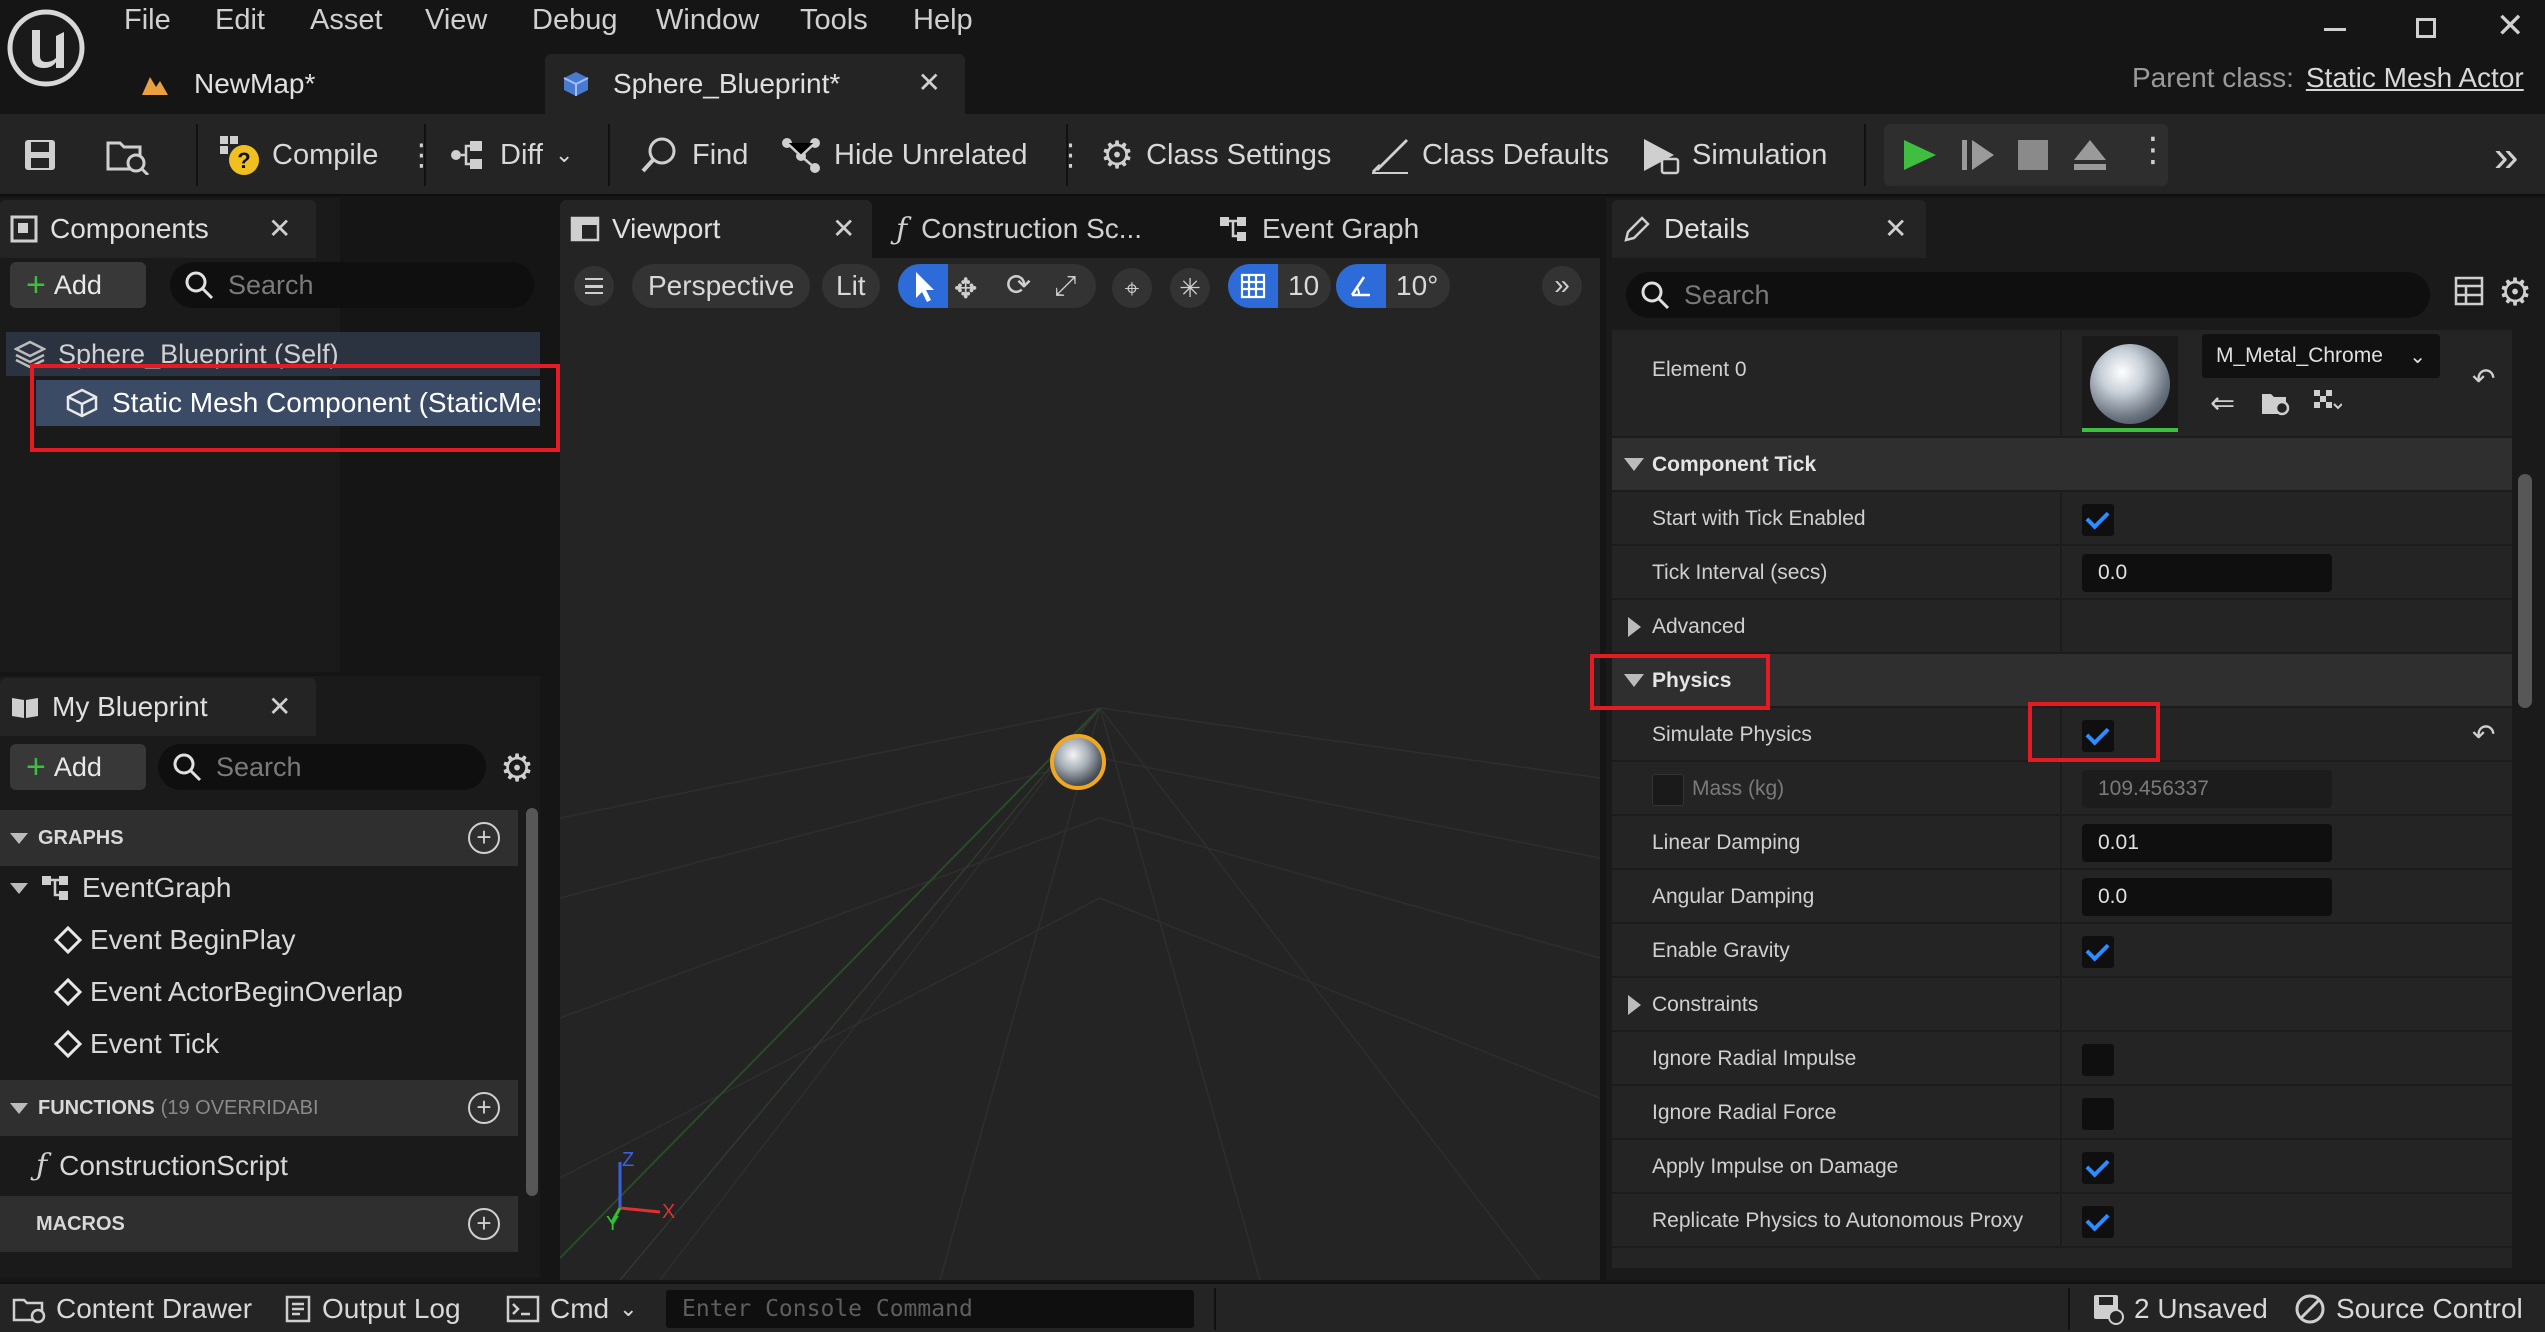 This screenshot has height=1332, width=2545. What do you see at coordinates (2098, 1060) in the screenshot?
I see `ignore-radial-impulse-checkbox` at bounding box center [2098, 1060].